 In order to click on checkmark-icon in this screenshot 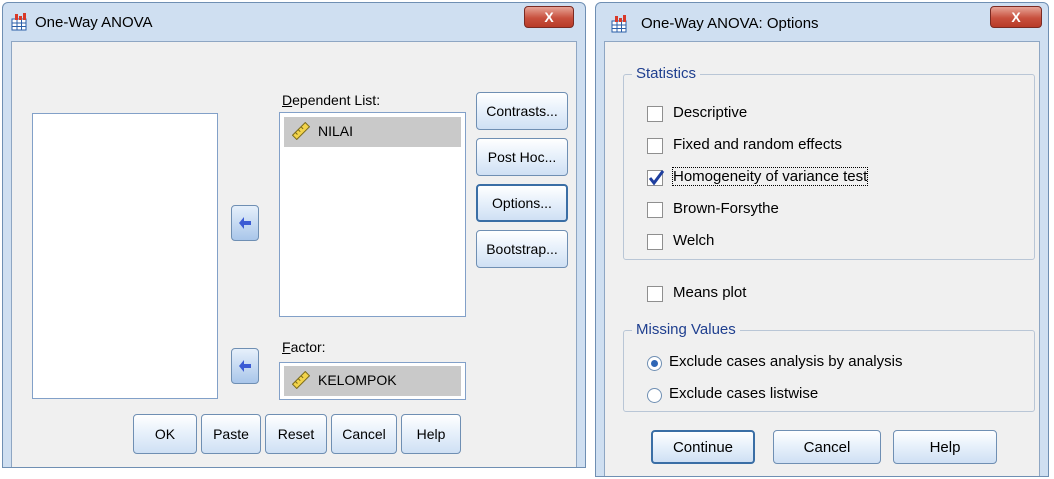, I will do `click(656, 178)`.